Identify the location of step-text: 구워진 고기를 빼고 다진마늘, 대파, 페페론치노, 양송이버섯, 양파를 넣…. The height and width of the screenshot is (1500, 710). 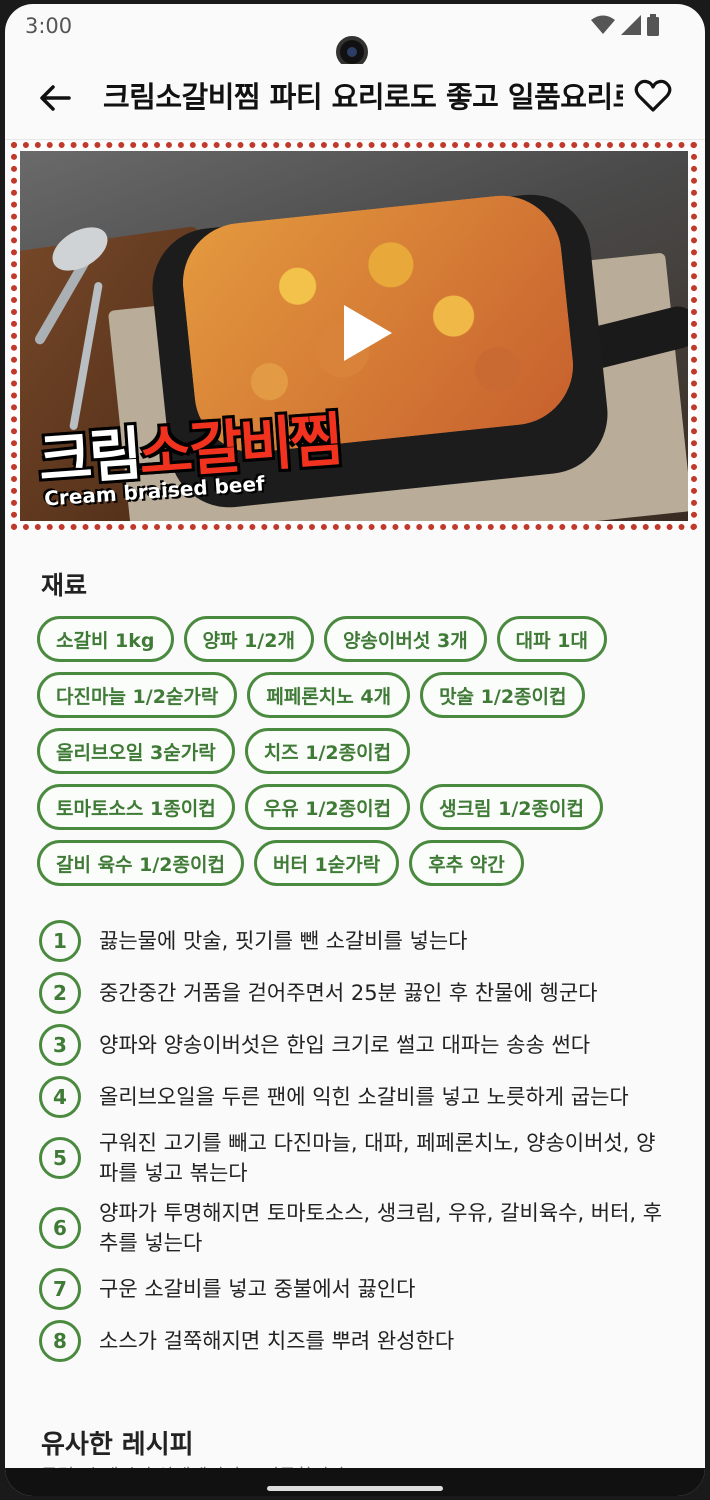
(377, 1158).